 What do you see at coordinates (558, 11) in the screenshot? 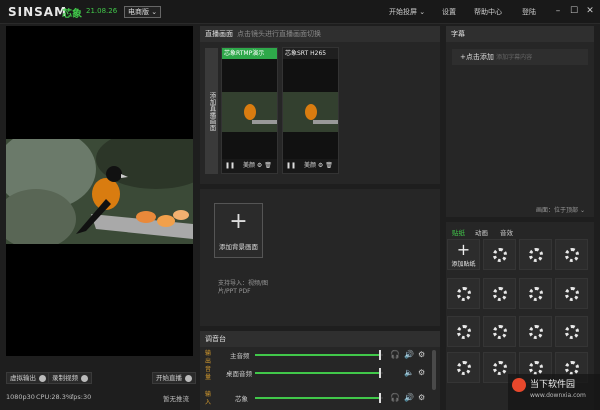
I see `minimize-icon: –` at bounding box center [558, 11].